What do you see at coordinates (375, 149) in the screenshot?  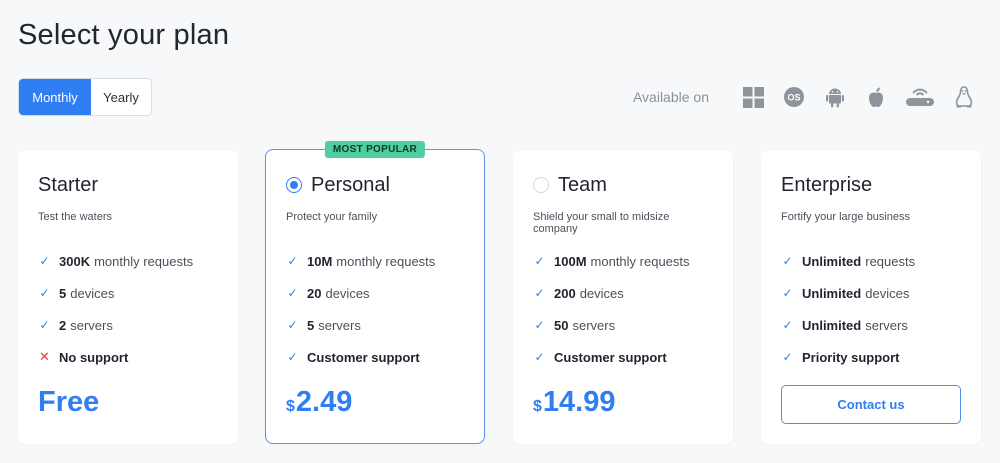 I see `most-popular-badge: MOST POPULAR` at bounding box center [375, 149].